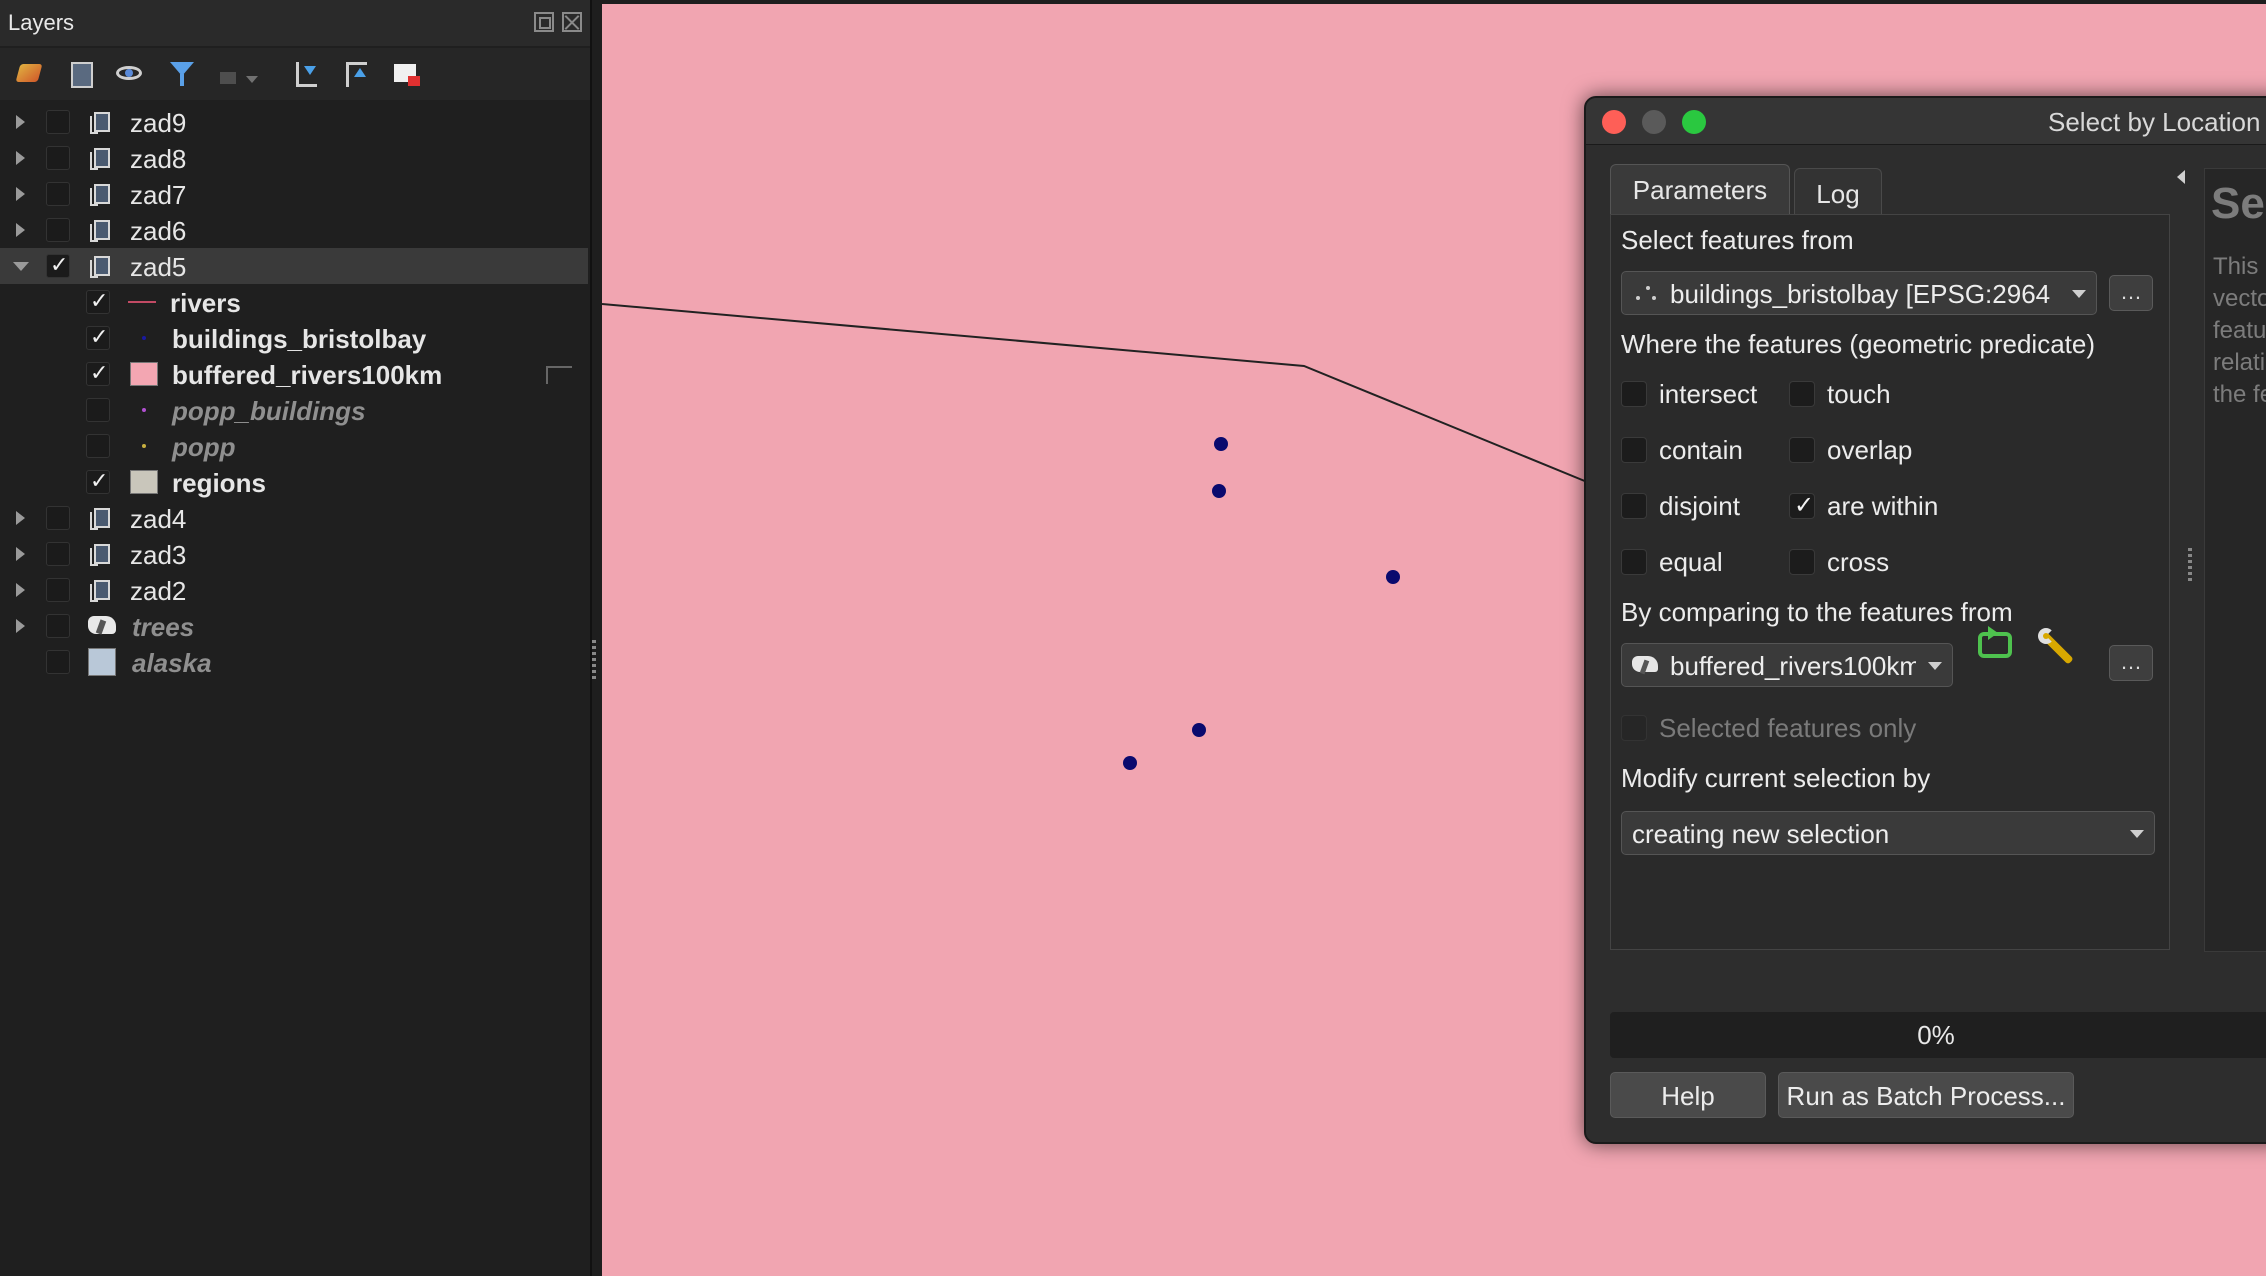 This screenshot has width=2266, height=1276. What do you see at coordinates (294, 626) in the screenshot?
I see `layer-trees: trees` at bounding box center [294, 626].